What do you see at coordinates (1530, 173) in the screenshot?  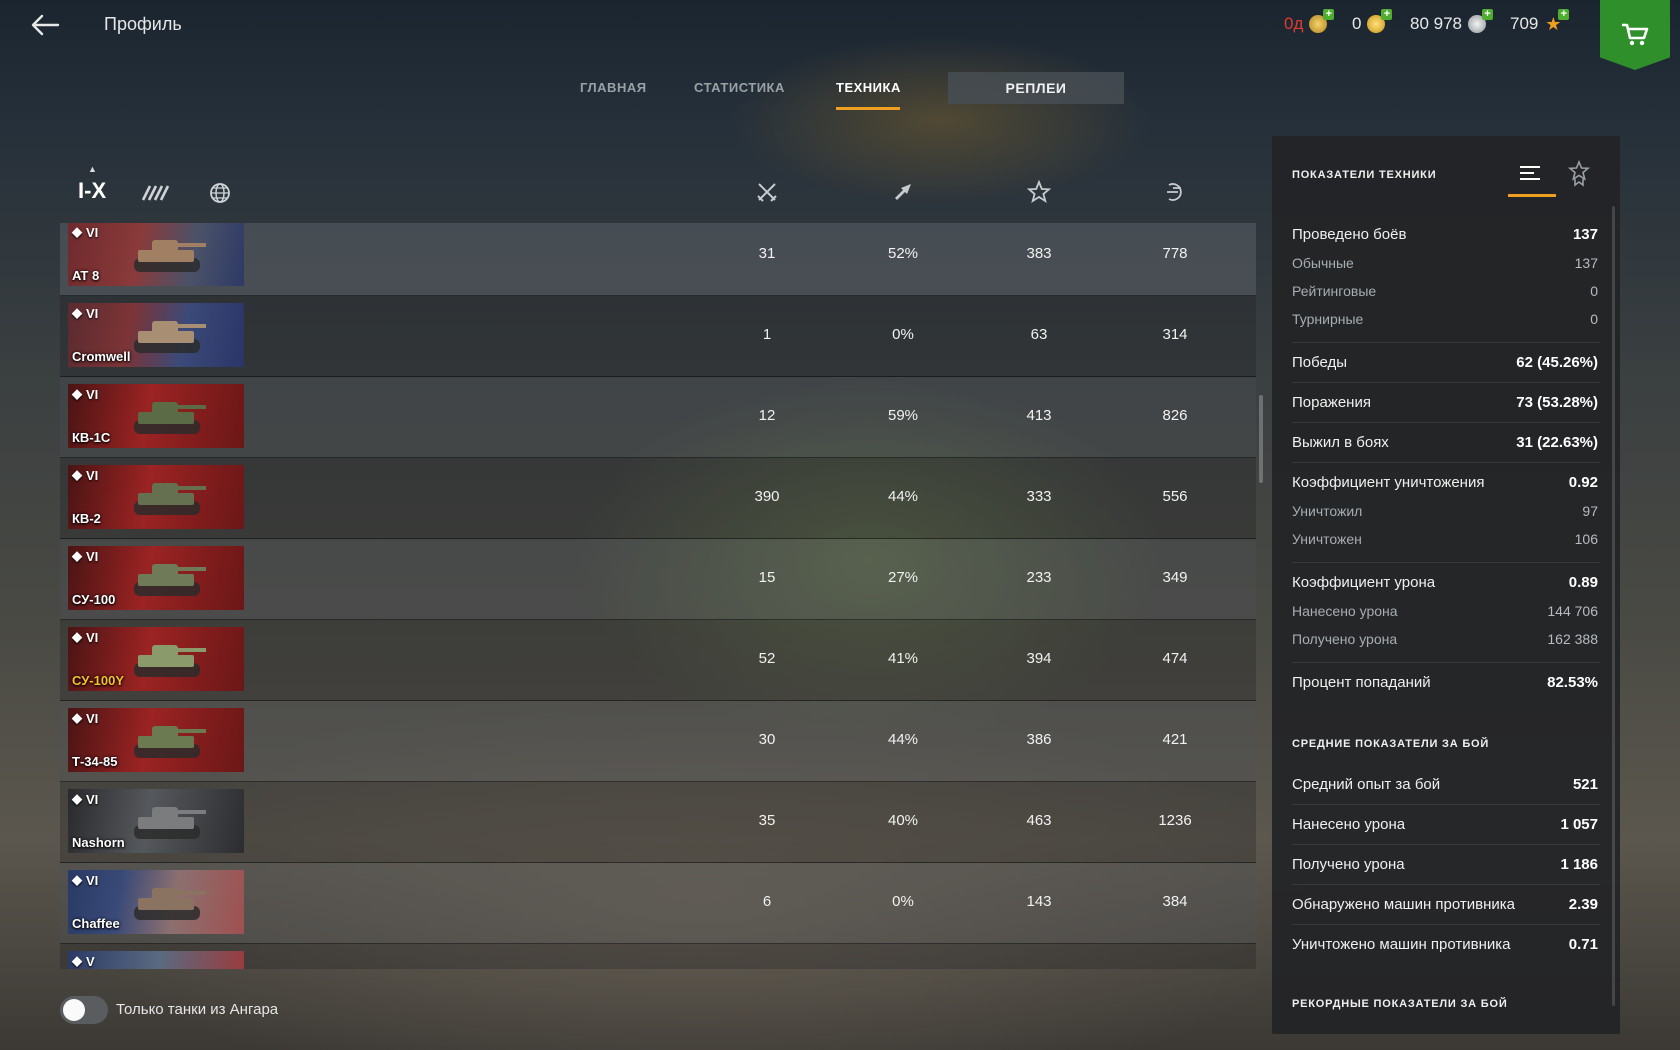 I see `stats-list-icon` at bounding box center [1530, 173].